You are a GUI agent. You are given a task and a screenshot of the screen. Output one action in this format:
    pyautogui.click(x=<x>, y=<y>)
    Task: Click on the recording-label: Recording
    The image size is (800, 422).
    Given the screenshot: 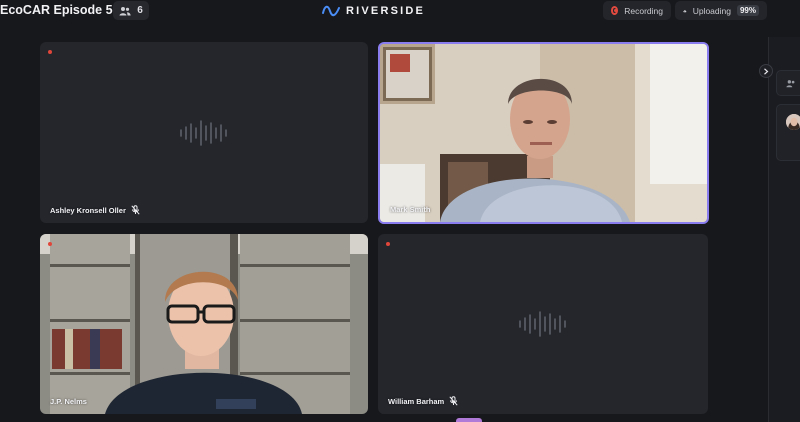 What is the action you would take?
    pyautogui.click(x=643, y=10)
    